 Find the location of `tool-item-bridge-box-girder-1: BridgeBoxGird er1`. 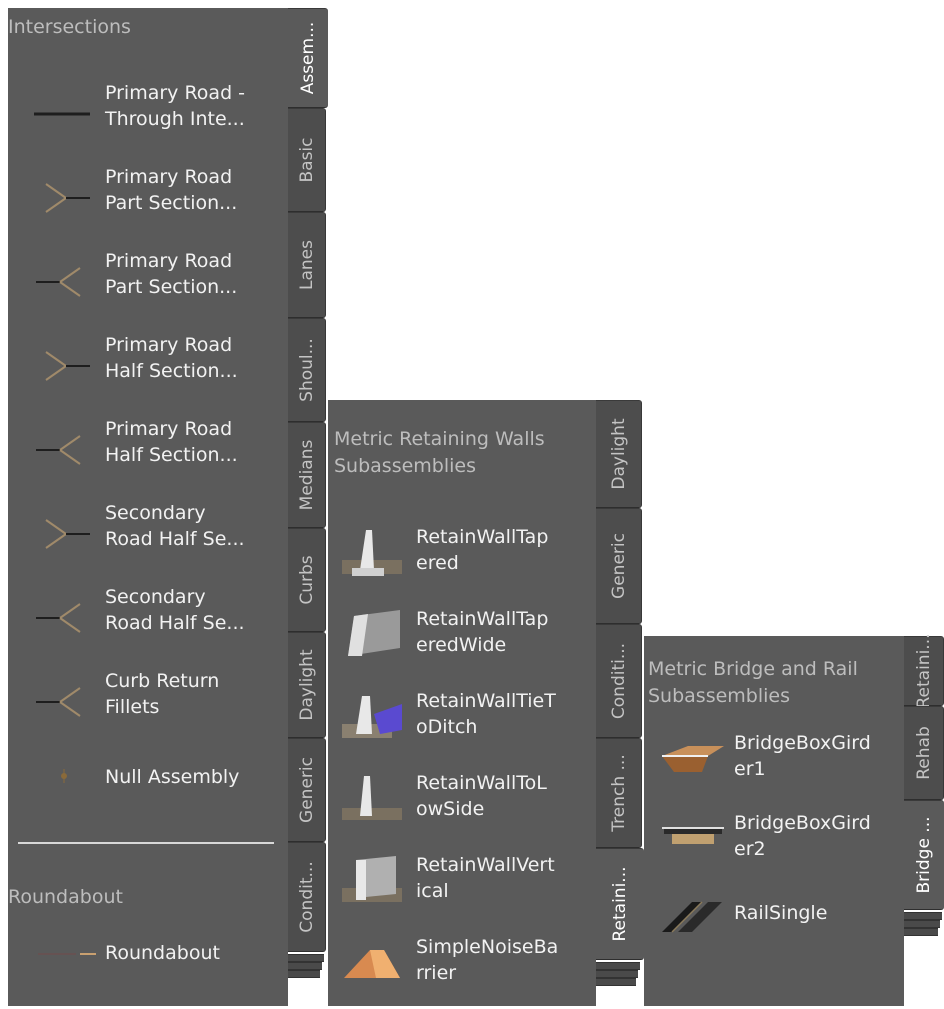

tool-item-bridge-box-girder-1: BridgeBoxGird er1 is located at coordinates (774, 764).